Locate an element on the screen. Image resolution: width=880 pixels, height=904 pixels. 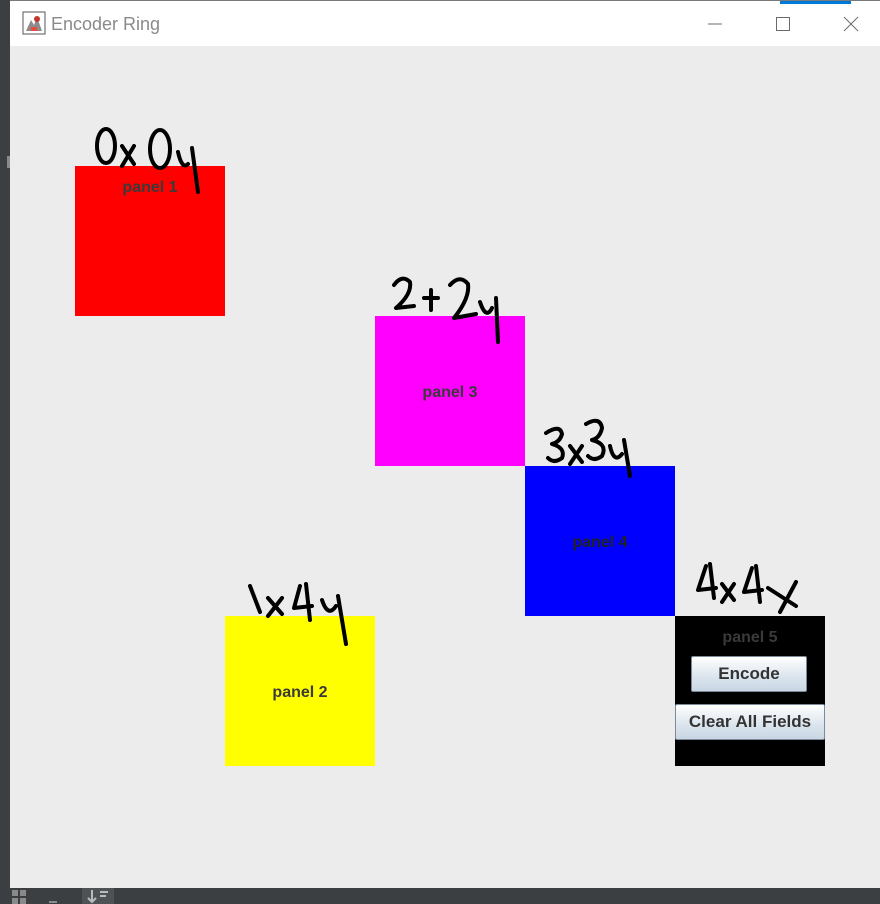
panel-2: panel 2 is located at coordinates (300, 691).